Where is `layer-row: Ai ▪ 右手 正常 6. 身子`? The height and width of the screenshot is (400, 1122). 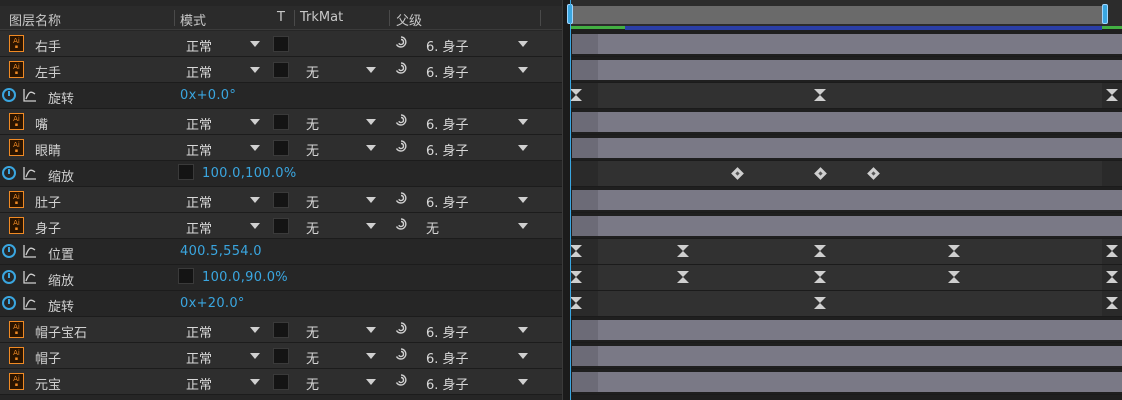
layer-row: Ai ▪ 右手 正常 6. 身子 is located at coordinates (281, 44).